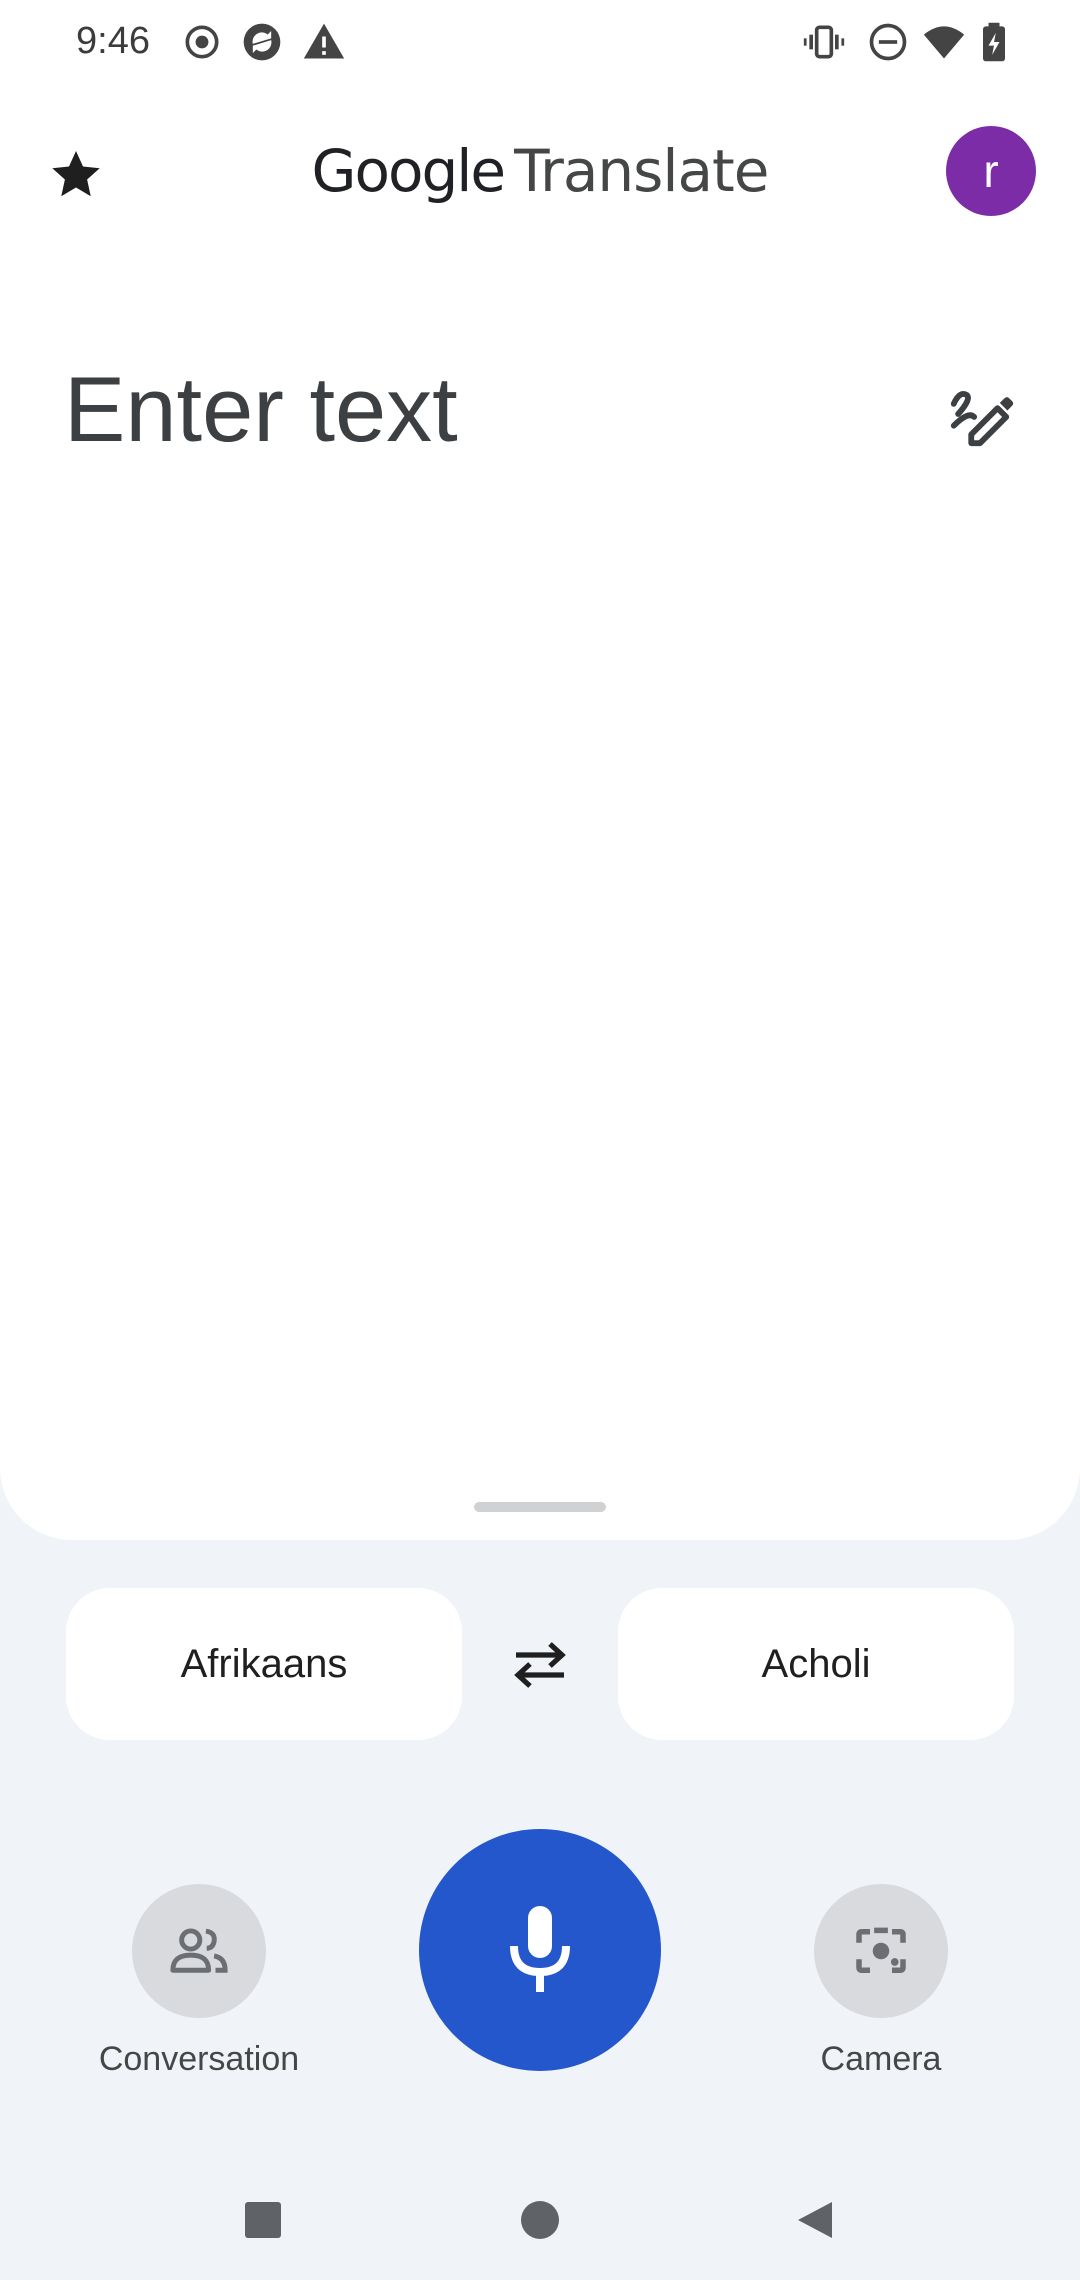 Image resolution: width=1080 pixels, height=2280 pixels. I want to click on app-bar: Google Translate r, so click(540, 170).